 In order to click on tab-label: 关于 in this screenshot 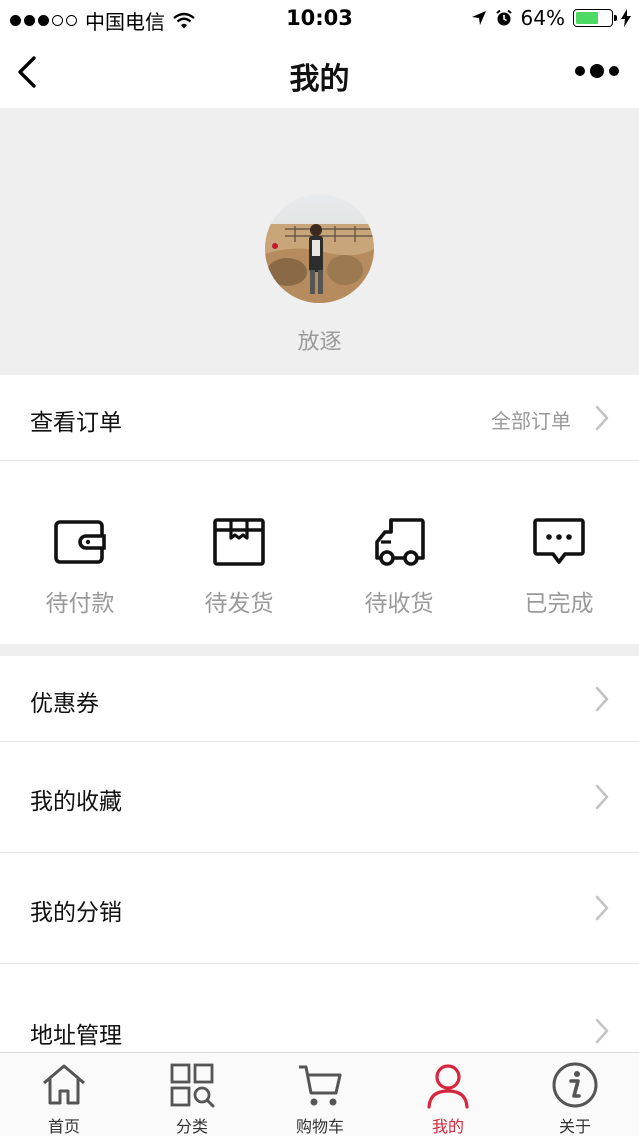, I will do `click(574, 1126)`.